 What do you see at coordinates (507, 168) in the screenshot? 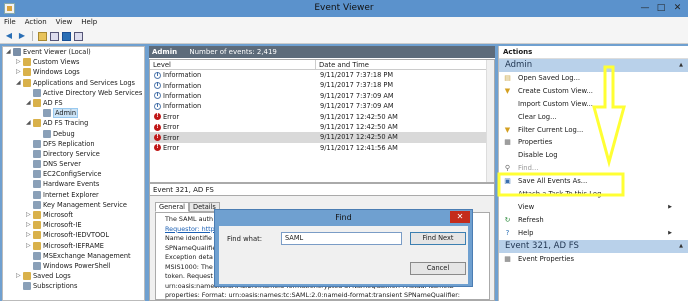
I see `find-icon: ⚲` at bounding box center [507, 168].